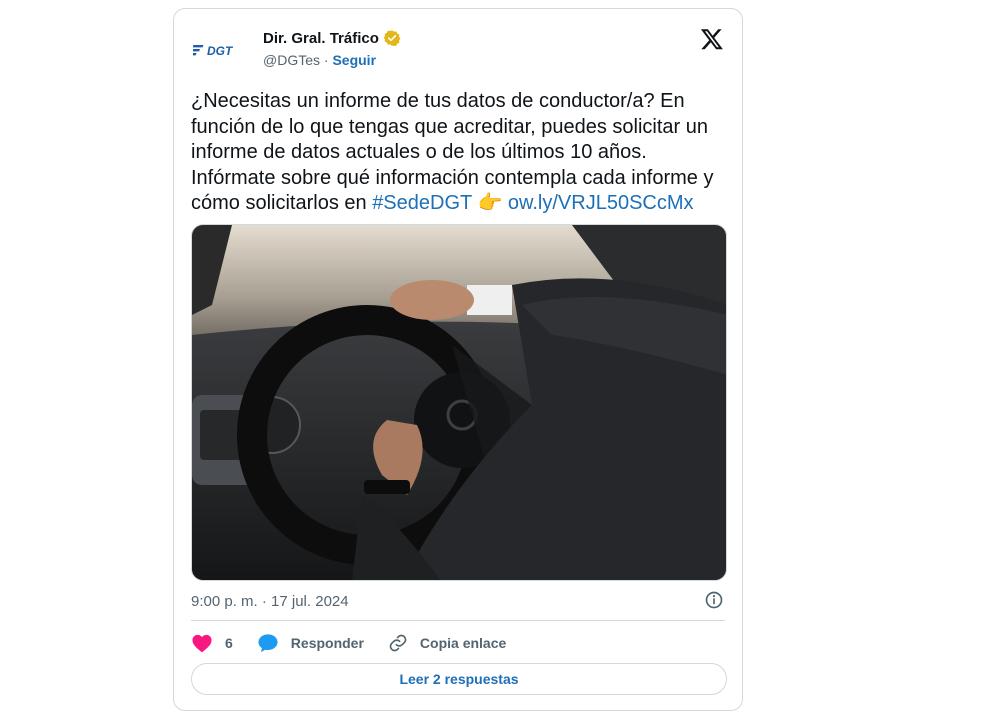  I want to click on reply-label: Responder, so click(327, 643).